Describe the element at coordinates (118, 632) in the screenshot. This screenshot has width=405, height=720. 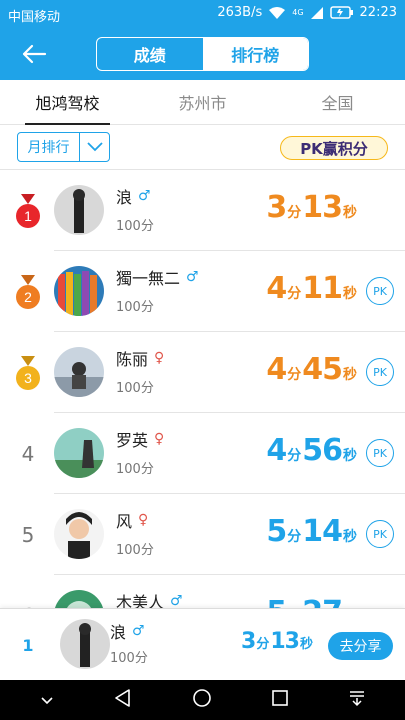
I see `my-user-name-text: 浪` at that location.